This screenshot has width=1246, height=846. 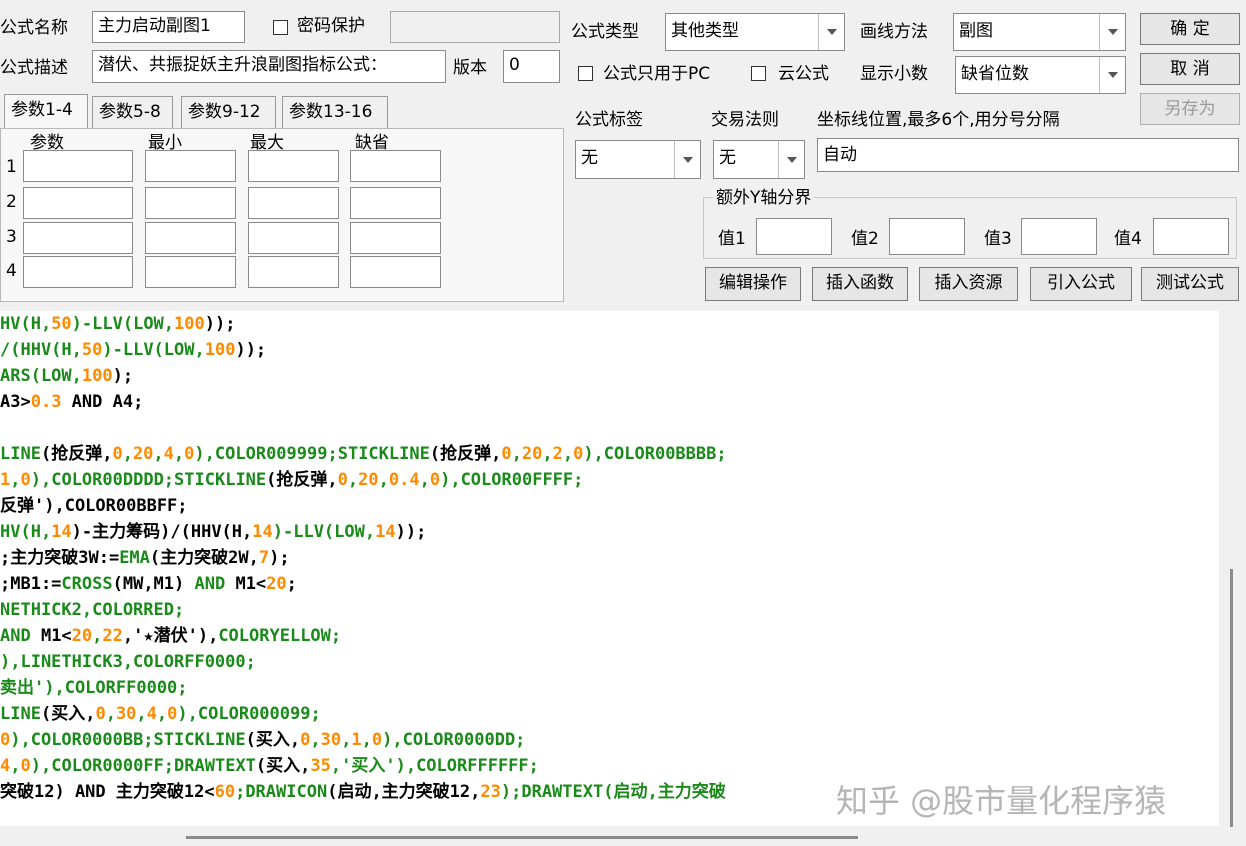 What do you see at coordinates (335, 112) in the screenshot?
I see `tab-params-13-16: 参数13-16` at bounding box center [335, 112].